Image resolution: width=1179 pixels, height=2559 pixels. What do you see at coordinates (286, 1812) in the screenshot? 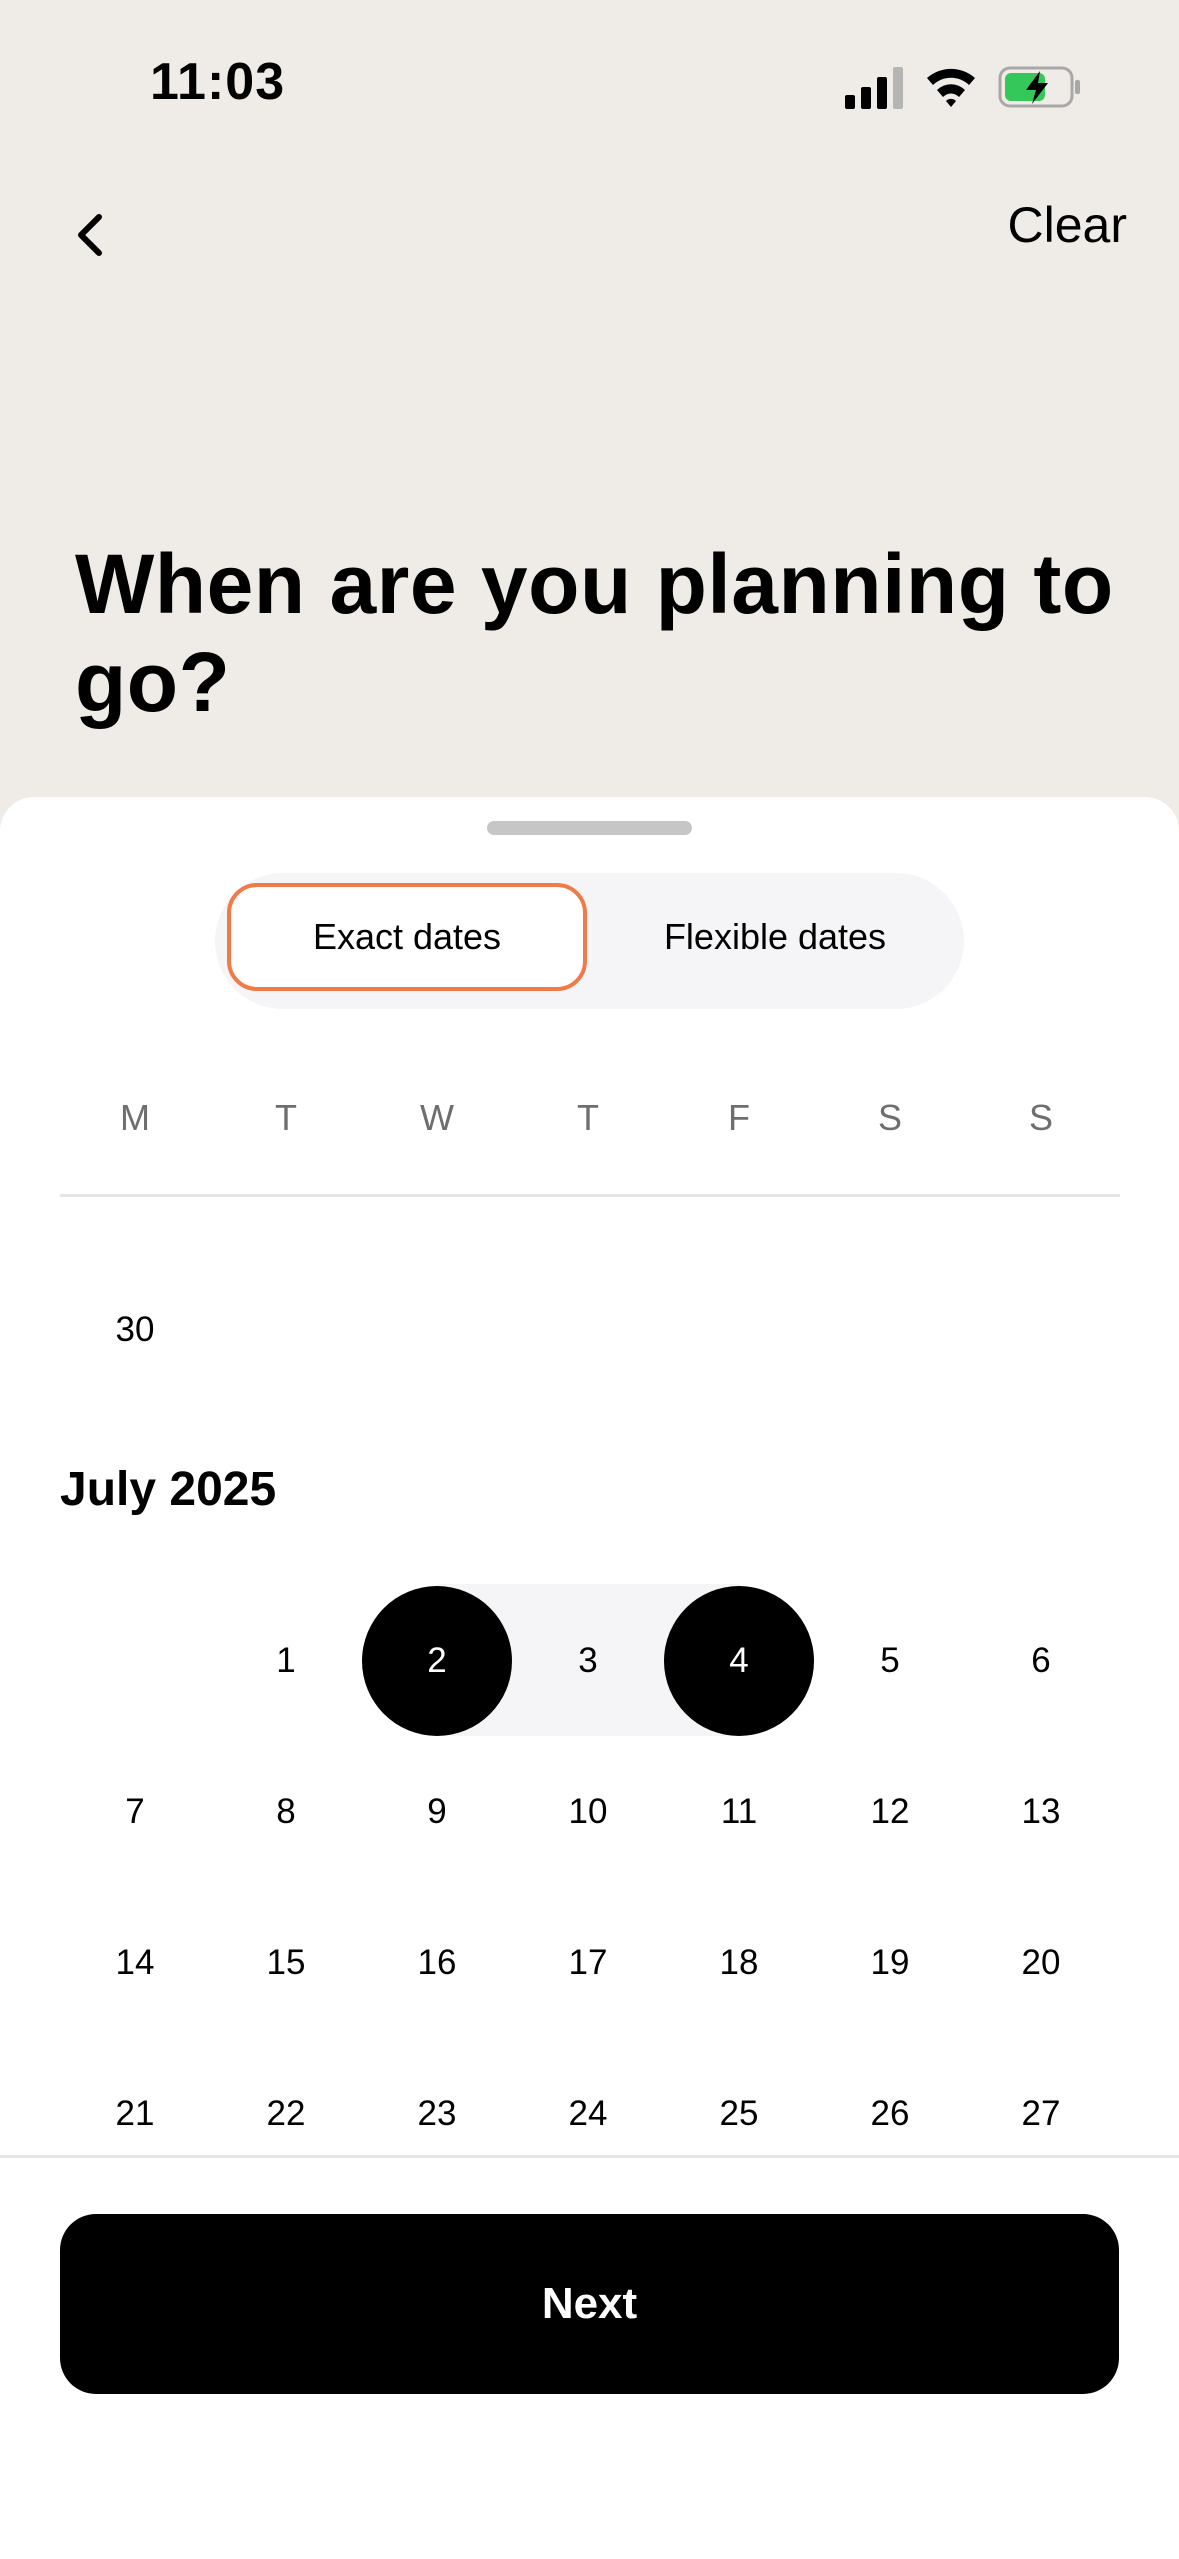
I see `calendar-day: 8` at bounding box center [286, 1812].